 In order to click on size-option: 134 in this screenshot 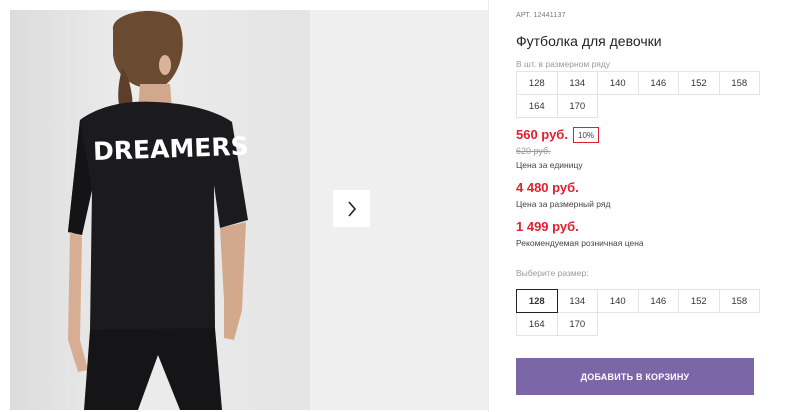, I will do `click(577, 301)`.